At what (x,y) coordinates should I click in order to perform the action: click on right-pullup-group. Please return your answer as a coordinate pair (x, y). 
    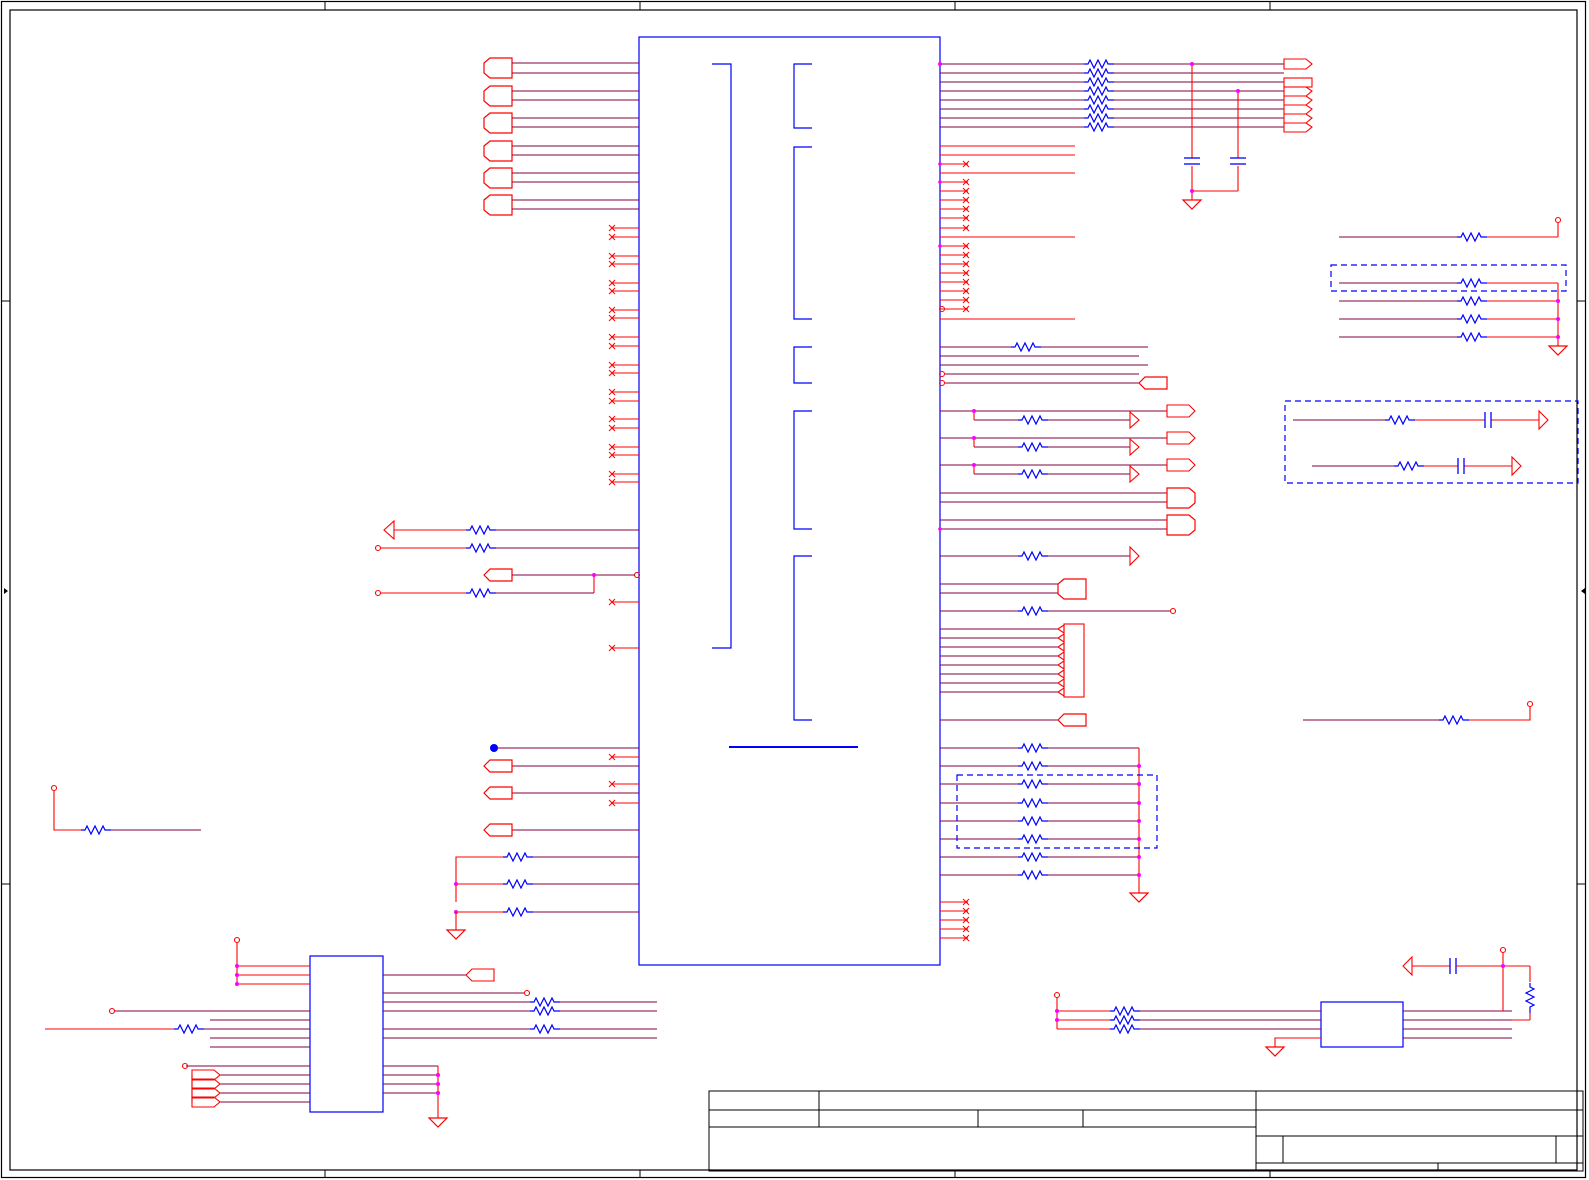
    Looking at the image, I should click on (1449, 286).